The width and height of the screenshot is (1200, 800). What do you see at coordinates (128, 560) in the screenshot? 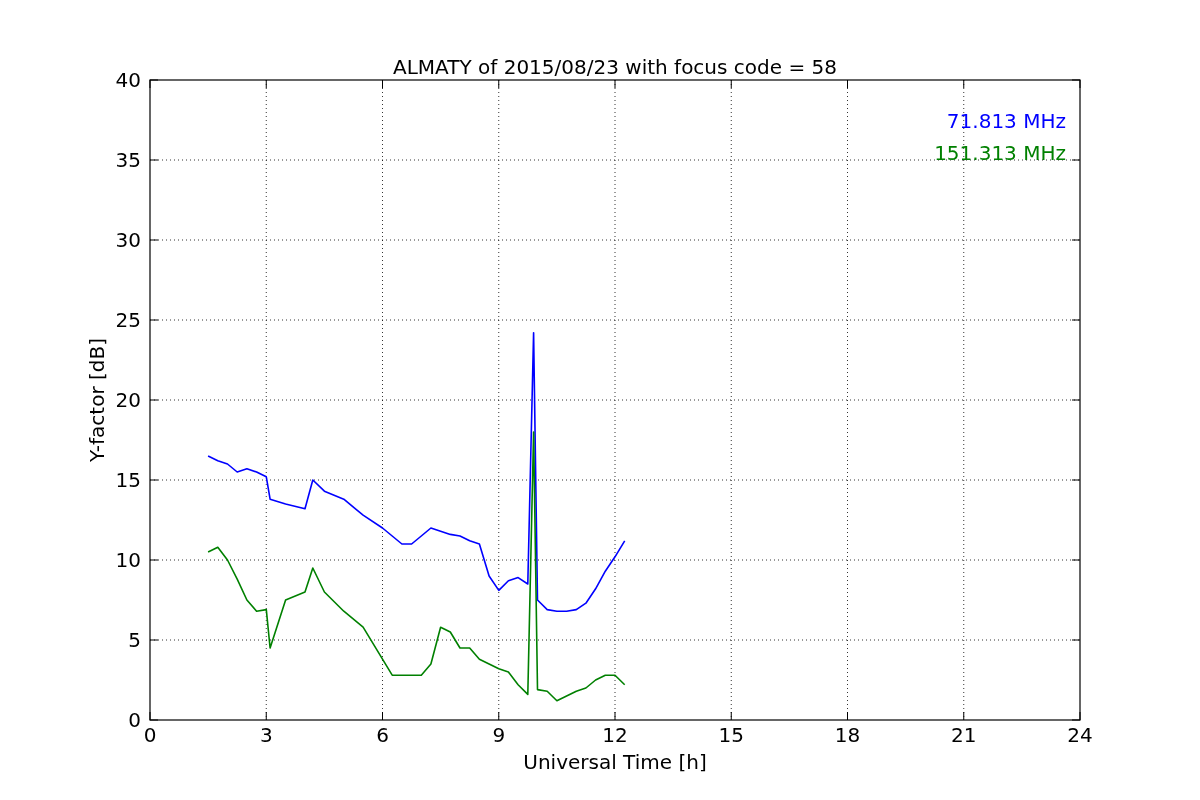
I see `tick-label: 10` at bounding box center [128, 560].